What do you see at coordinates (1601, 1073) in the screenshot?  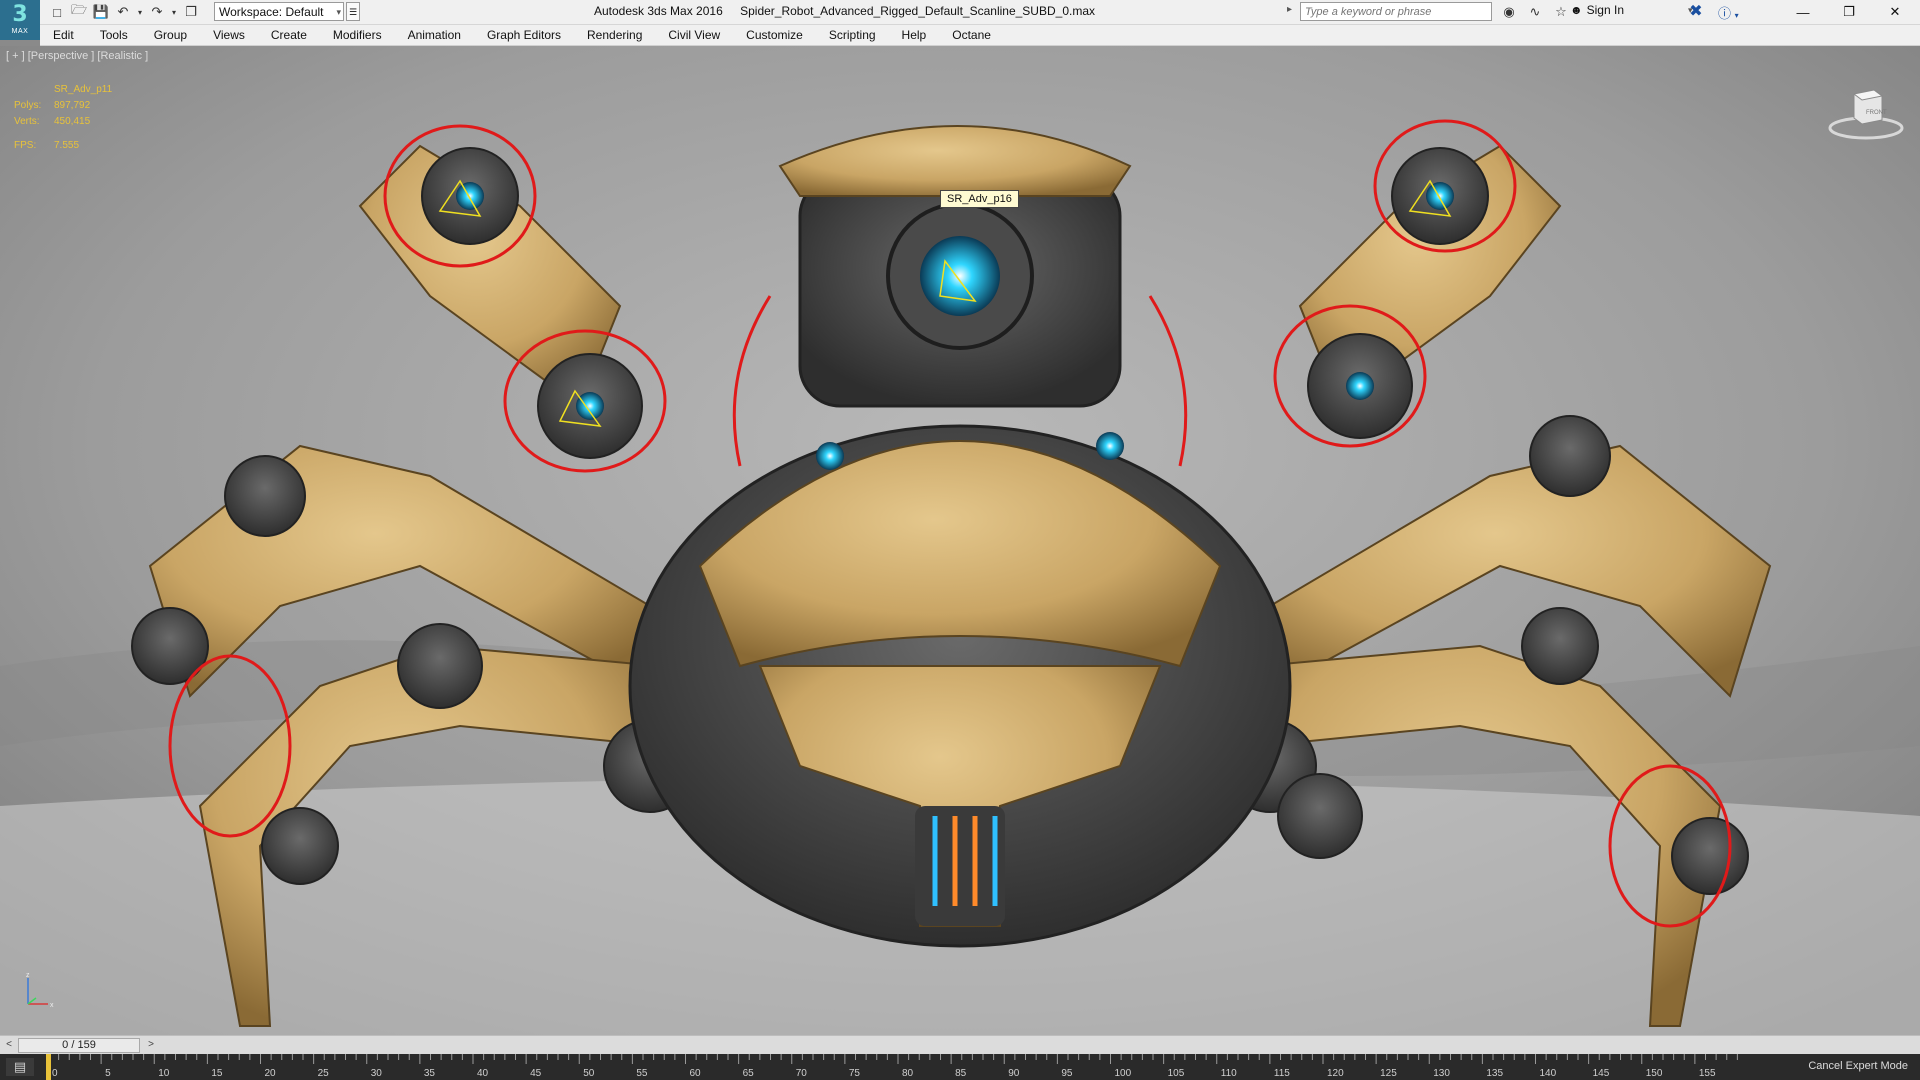 I see `ruler-tick-label: 145` at bounding box center [1601, 1073].